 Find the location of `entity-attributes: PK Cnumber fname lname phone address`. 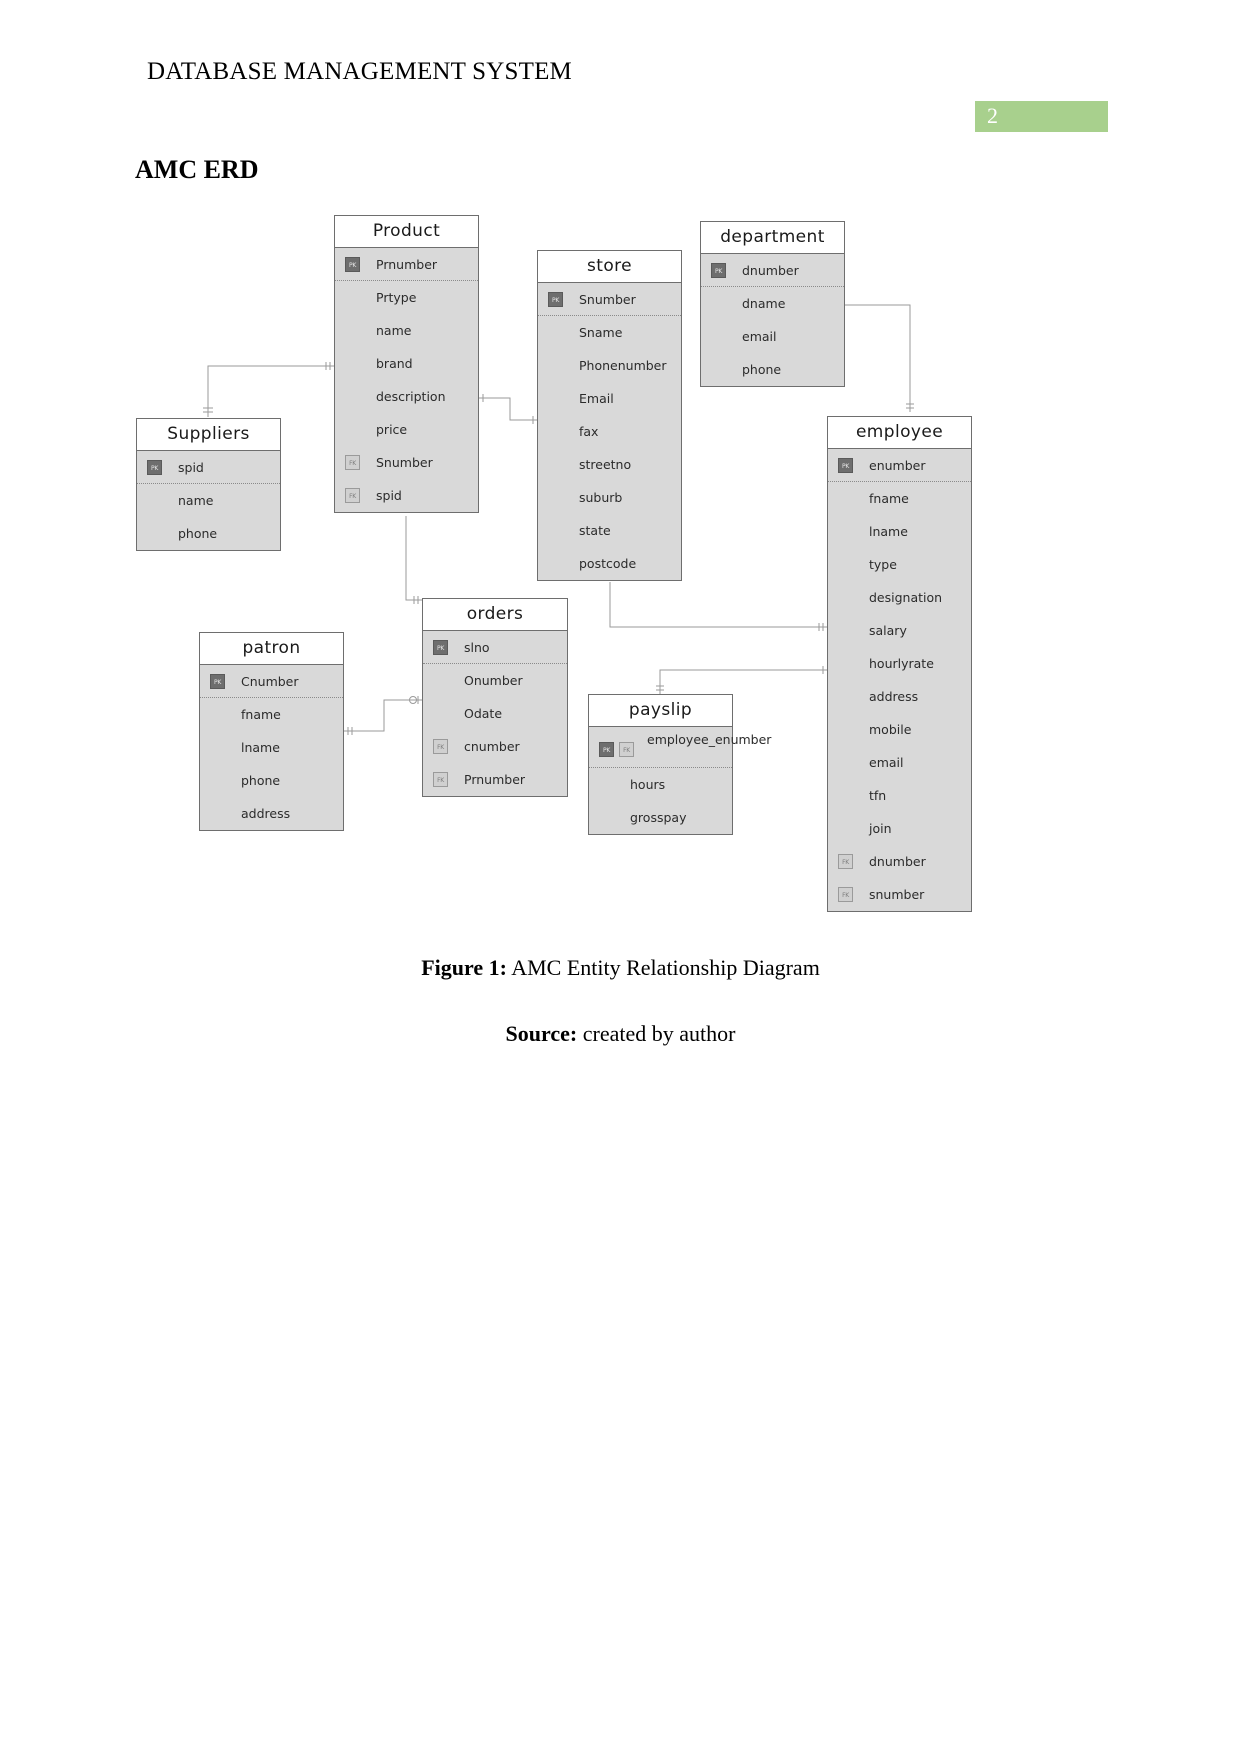

entity-attributes: PK Cnumber fname lname phone address is located at coordinates (271, 747).